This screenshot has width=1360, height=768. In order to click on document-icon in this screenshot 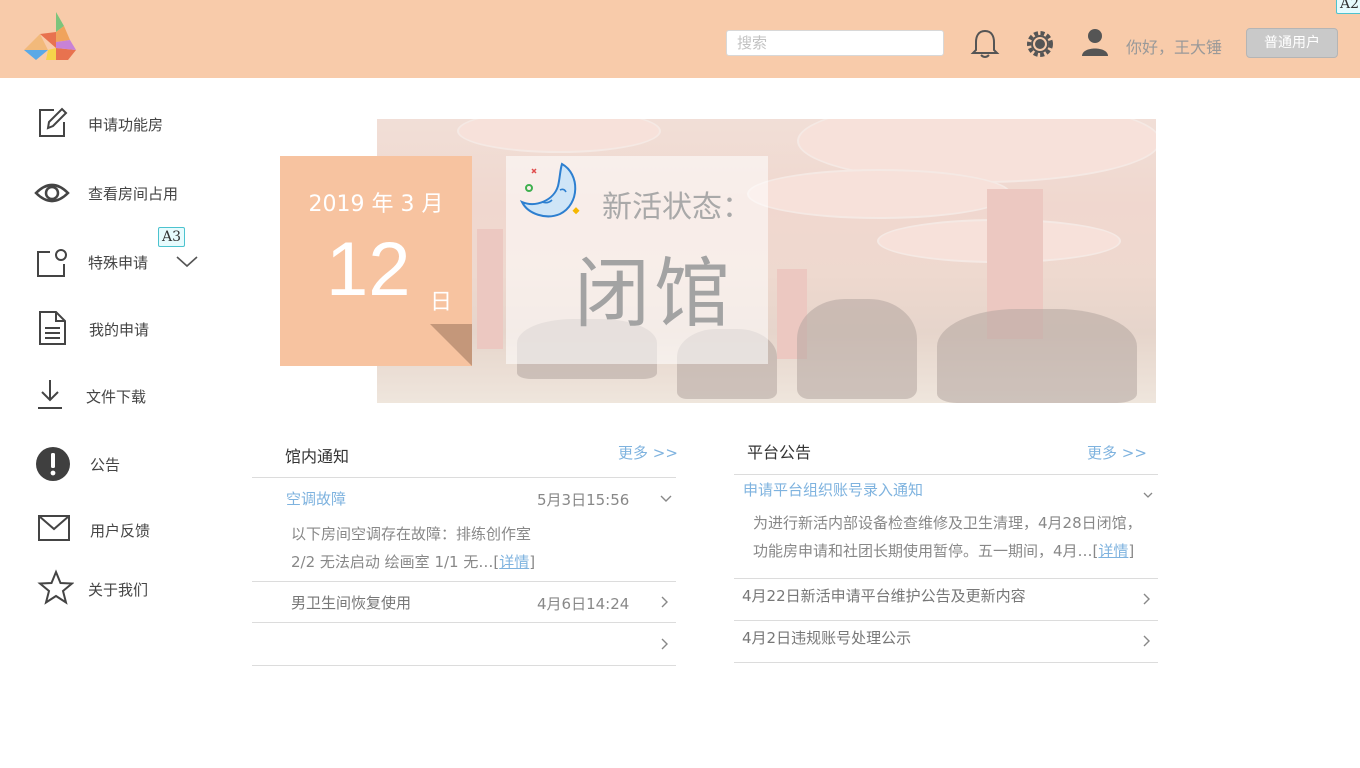, I will do `click(52, 328)`.